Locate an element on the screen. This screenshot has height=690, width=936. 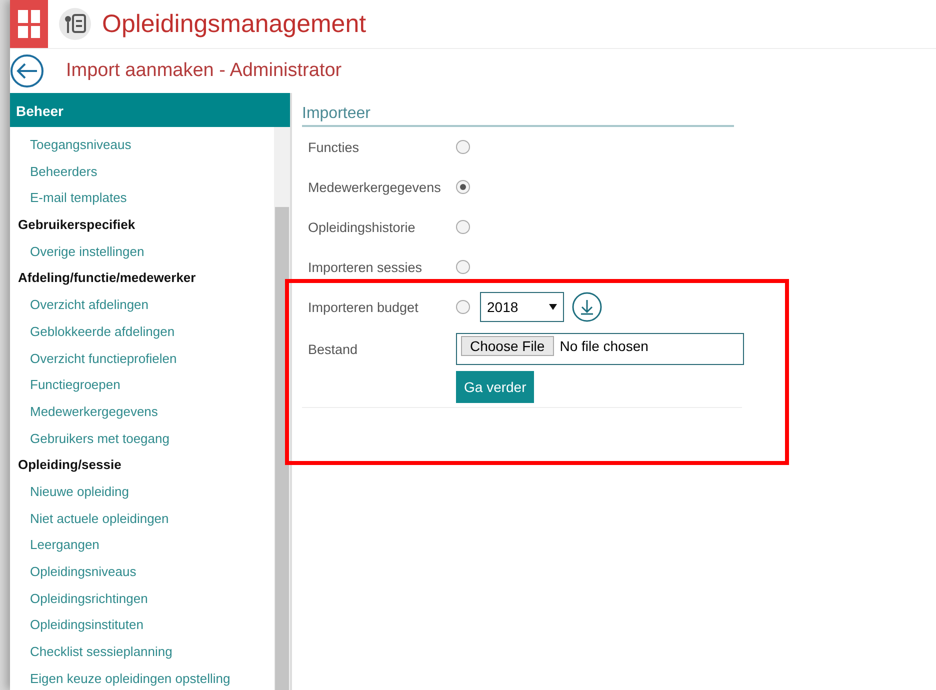
app-title: Opleidingsmanagement is located at coordinates (234, 24).